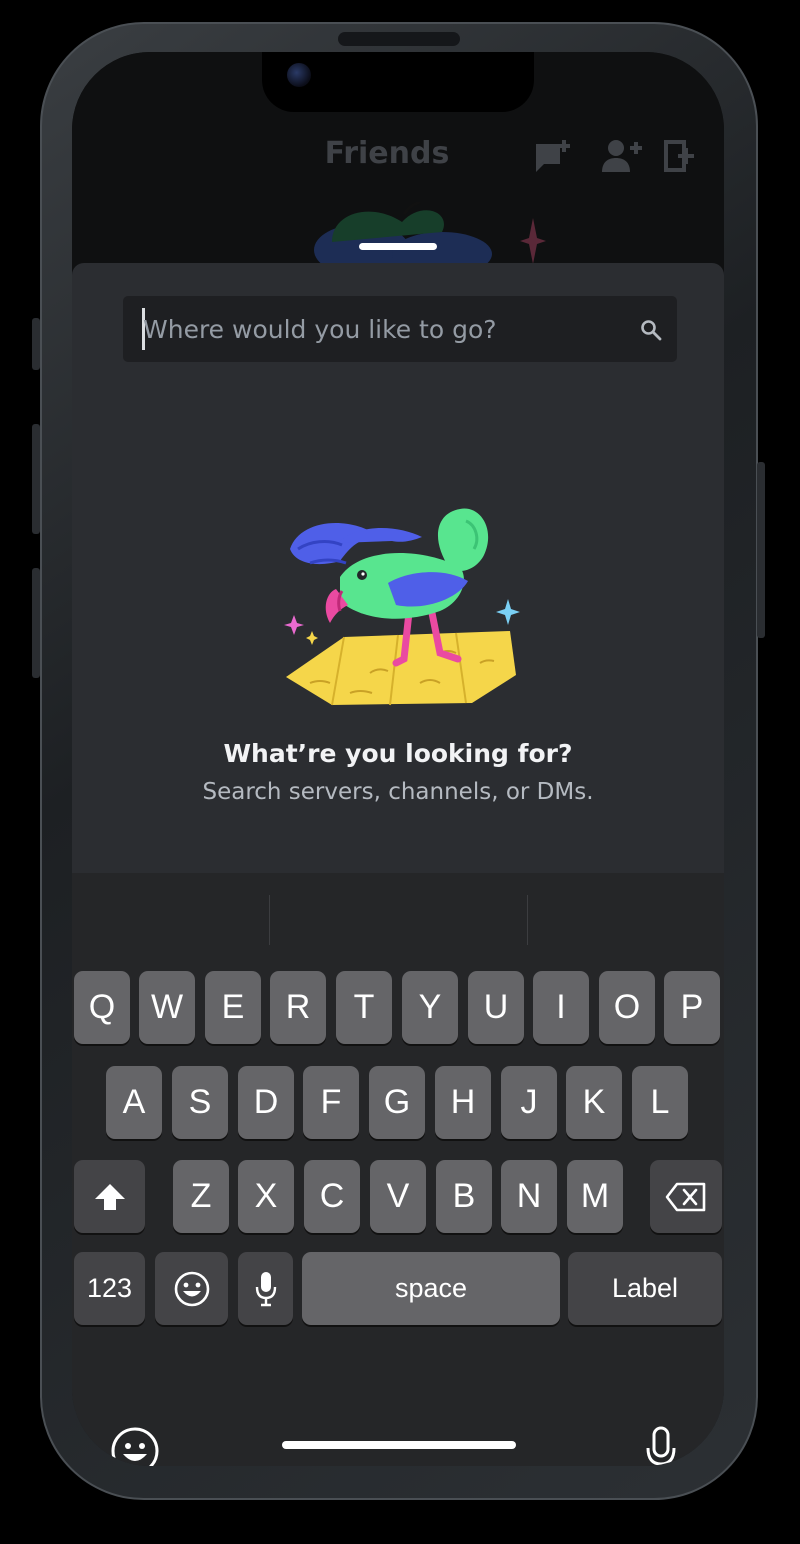 The image size is (800, 1544). I want to click on dictation-icon, so click(265, 1288).